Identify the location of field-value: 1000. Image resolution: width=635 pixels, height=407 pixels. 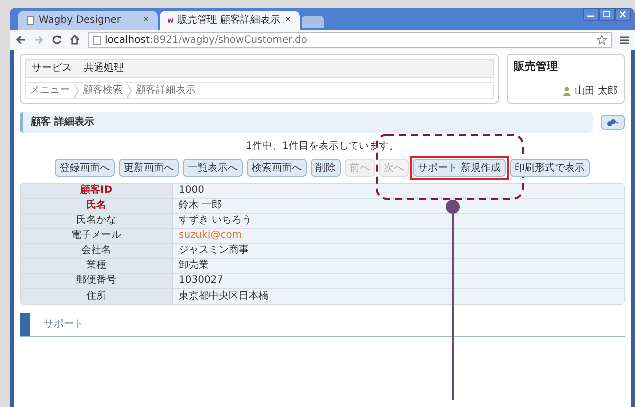
(398, 191).